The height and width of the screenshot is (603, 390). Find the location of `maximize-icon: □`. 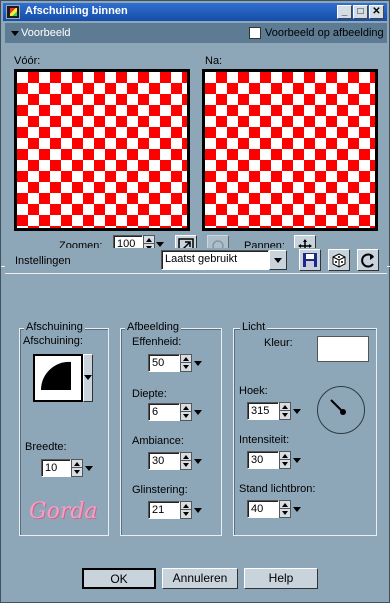

maximize-icon: □ is located at coordinates (360, 12).